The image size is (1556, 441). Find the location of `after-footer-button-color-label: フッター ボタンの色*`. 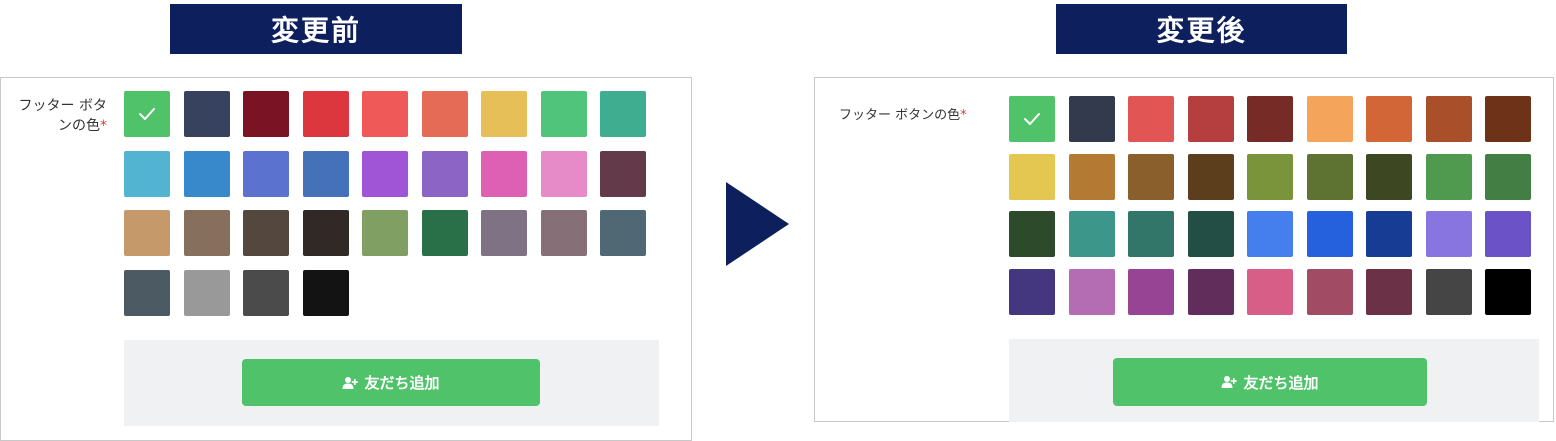

after-footer-button-color-label: フッター ボタンの色* is located at coordinates (929, 116).